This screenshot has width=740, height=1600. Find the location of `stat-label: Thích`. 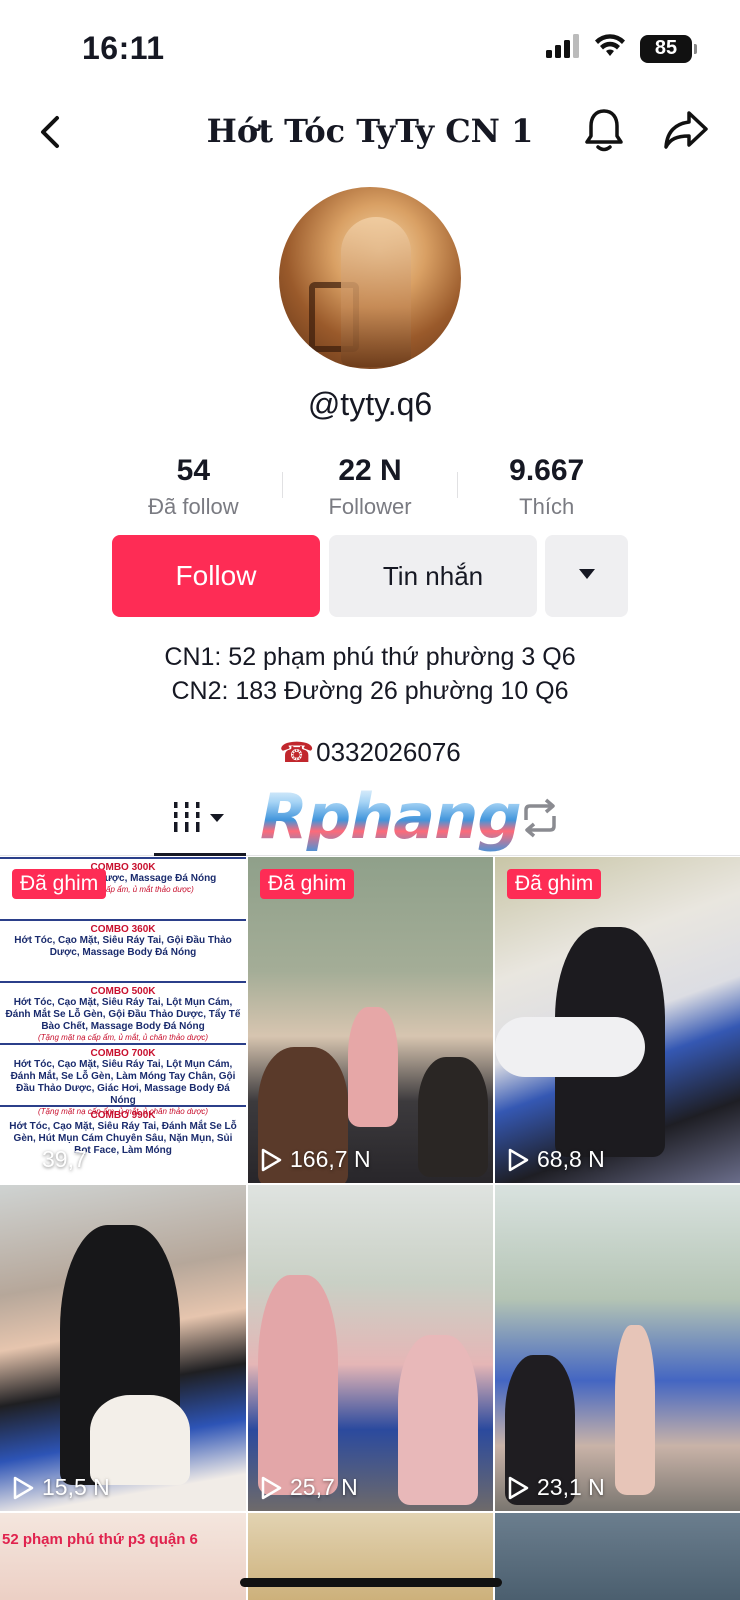

stat-label: Thích is located at coordinates (547, 506).